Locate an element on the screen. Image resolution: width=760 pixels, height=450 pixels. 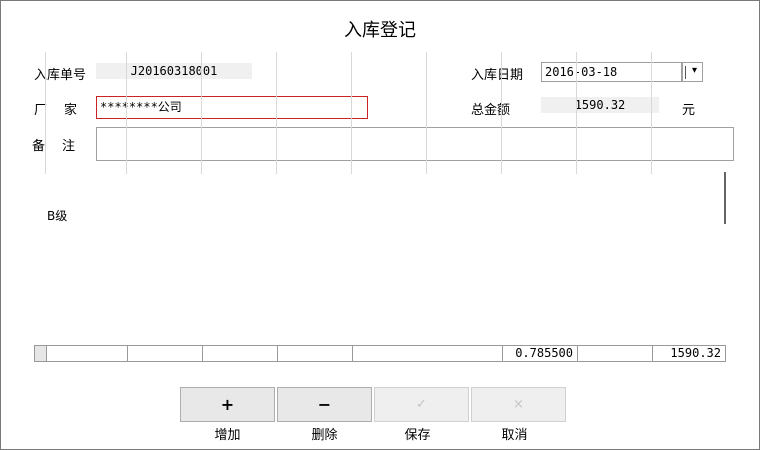
cancel-button: × is located at coordinates (518, 404).